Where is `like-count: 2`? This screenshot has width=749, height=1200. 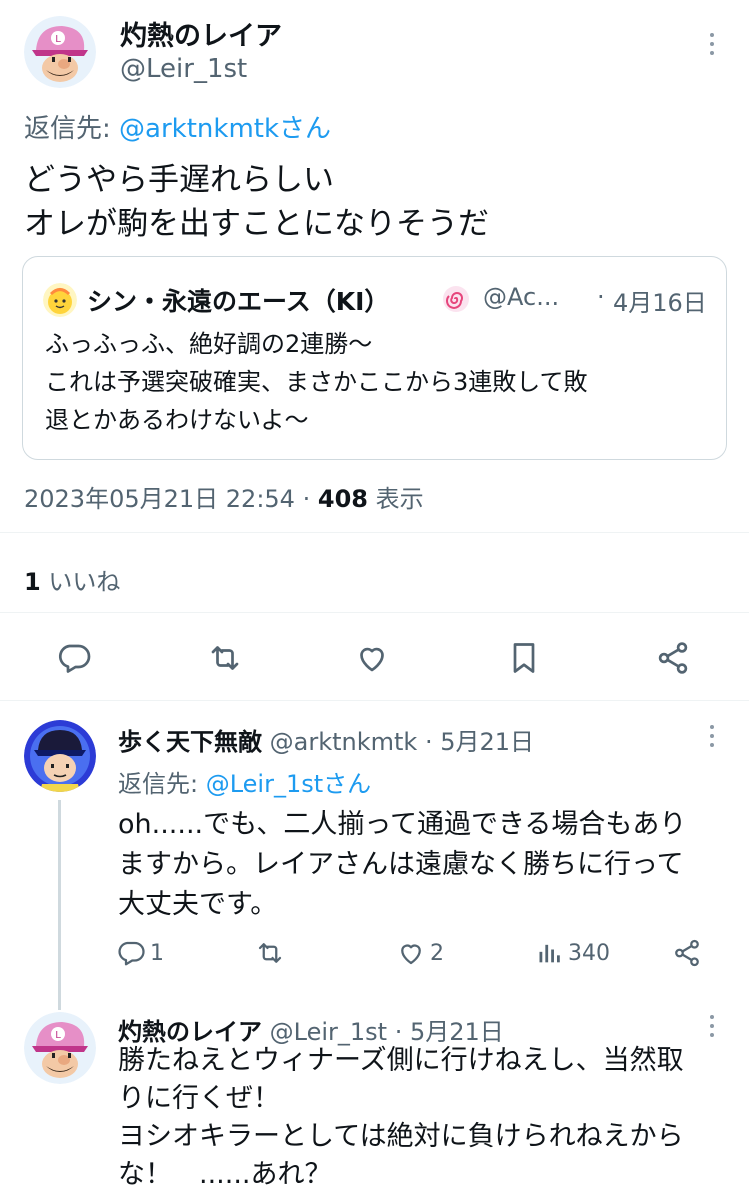 like-count: 2 is located at coordinates (437, 953).